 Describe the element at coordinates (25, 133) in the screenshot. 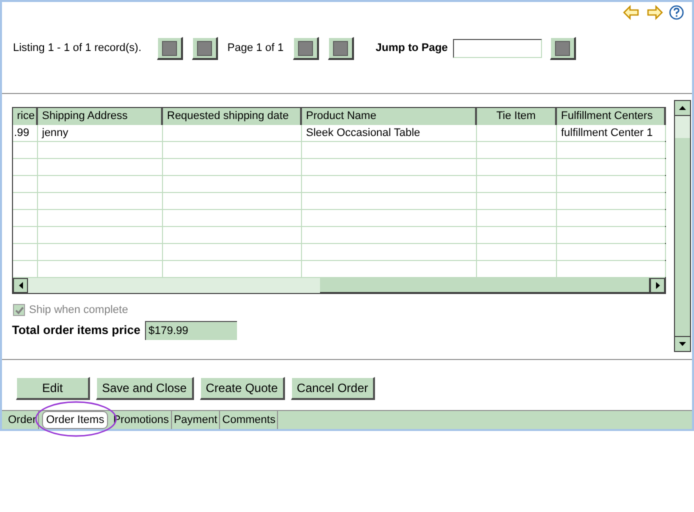

I see `table-cell: .99` at that location.